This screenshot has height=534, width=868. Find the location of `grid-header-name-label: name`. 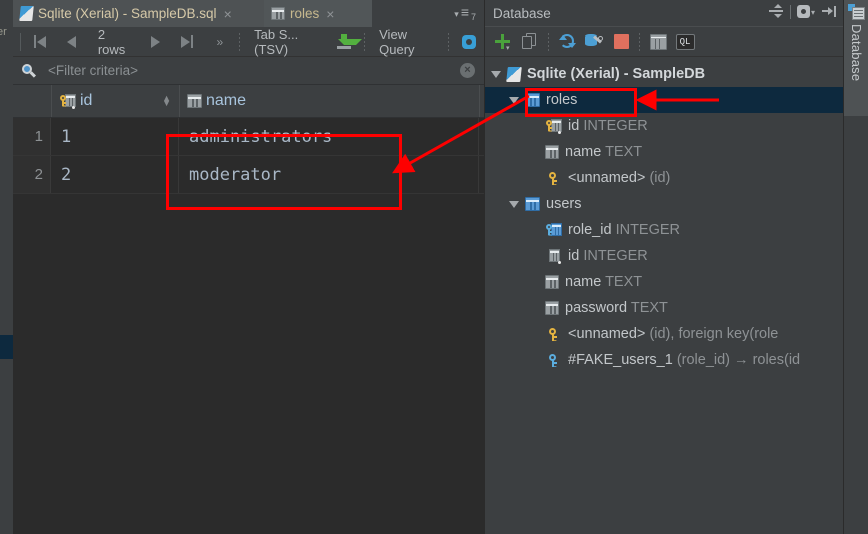

grid-header-name-label: name is located at coordinates (226, 100).